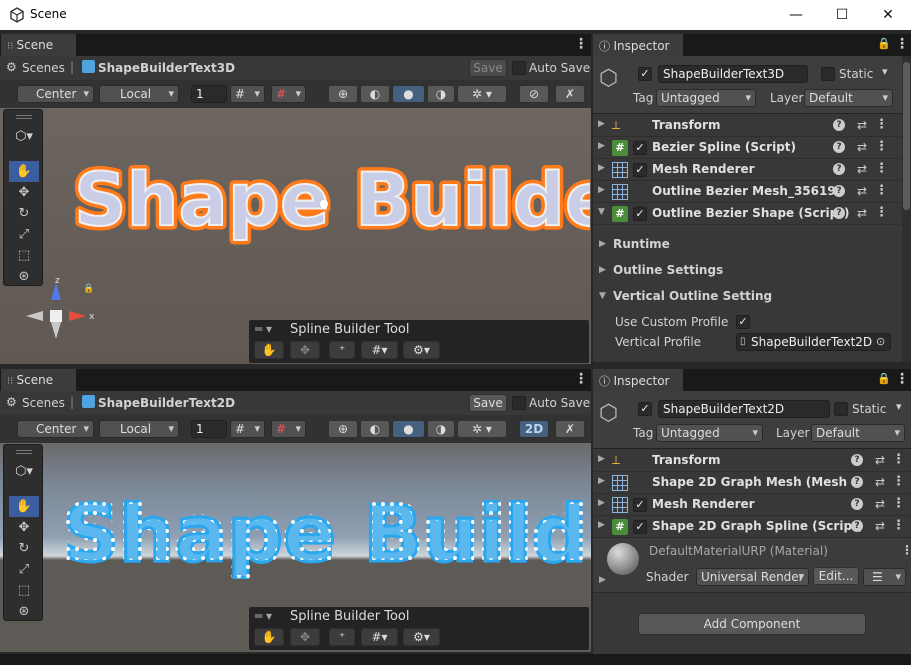  Describe the element at coordinates (166, 68) in the screenshot. I see `breadcrumb-object: ShapeBuilderText3D` at that location.